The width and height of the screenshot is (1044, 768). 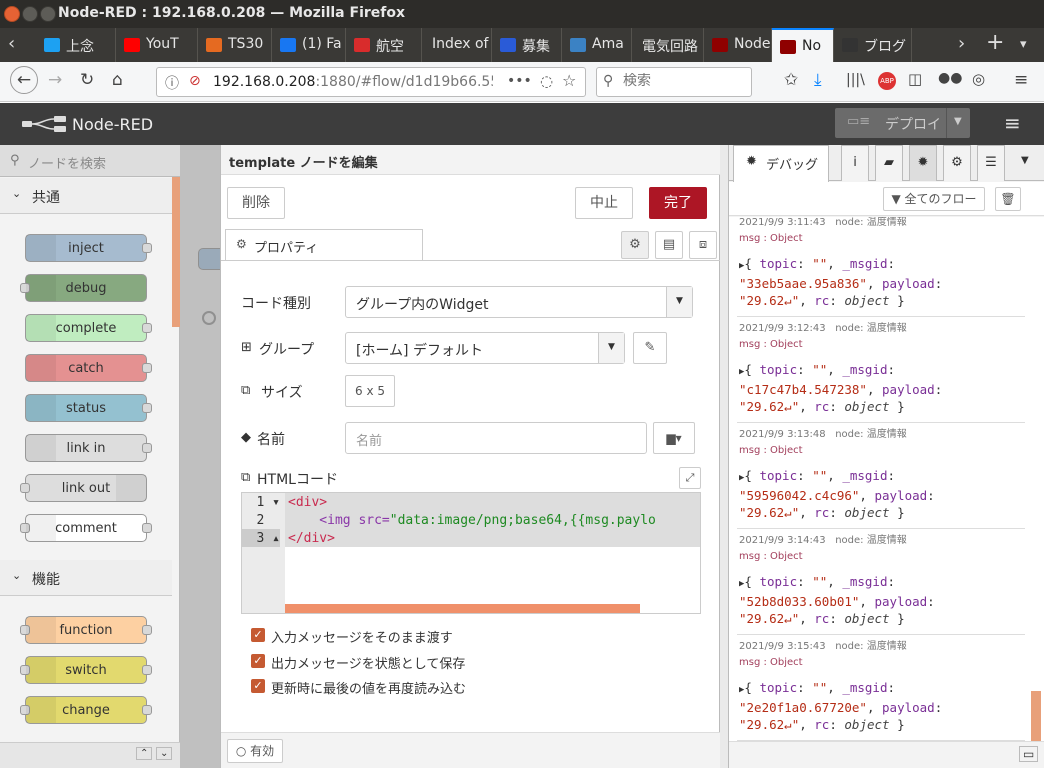 I want to click on sidebar-toggle-icon: ◫, so click(x=915, y=79).